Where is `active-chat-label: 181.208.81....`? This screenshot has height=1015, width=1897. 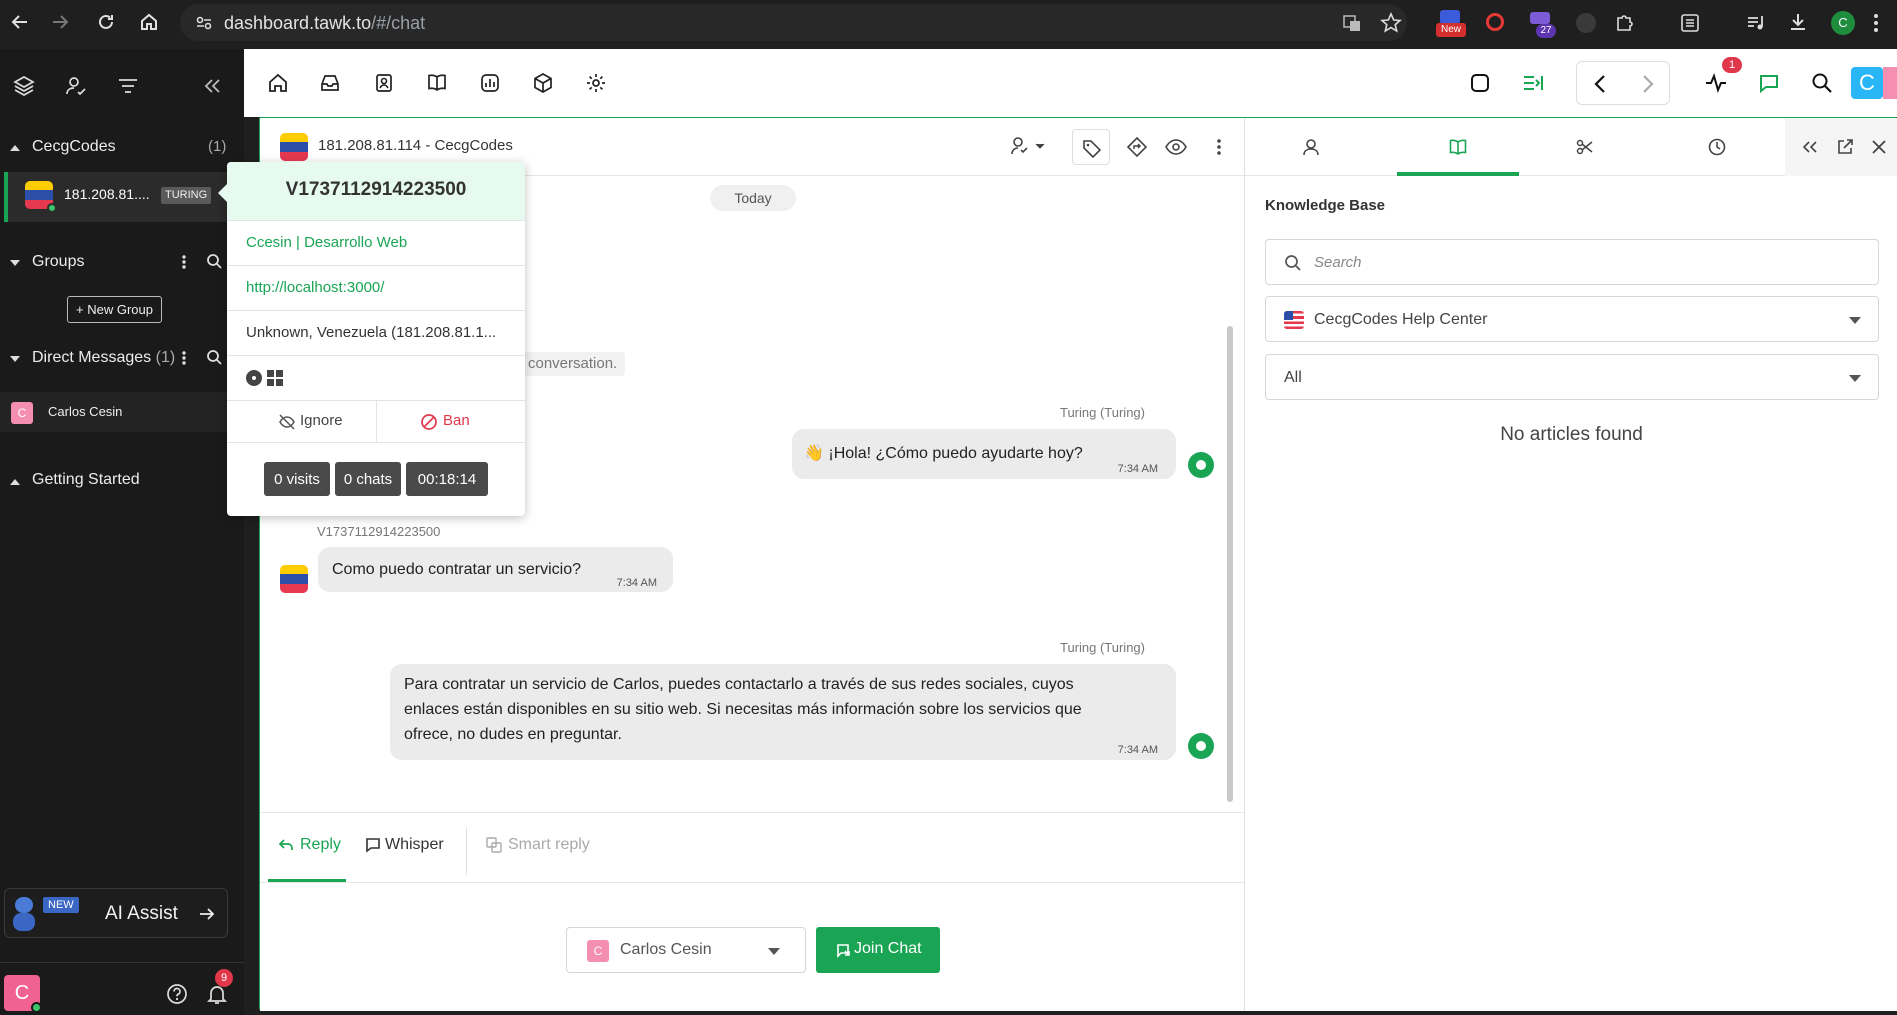 active-chat-label: 181.208.81.... is located at coordinates (107, 194).